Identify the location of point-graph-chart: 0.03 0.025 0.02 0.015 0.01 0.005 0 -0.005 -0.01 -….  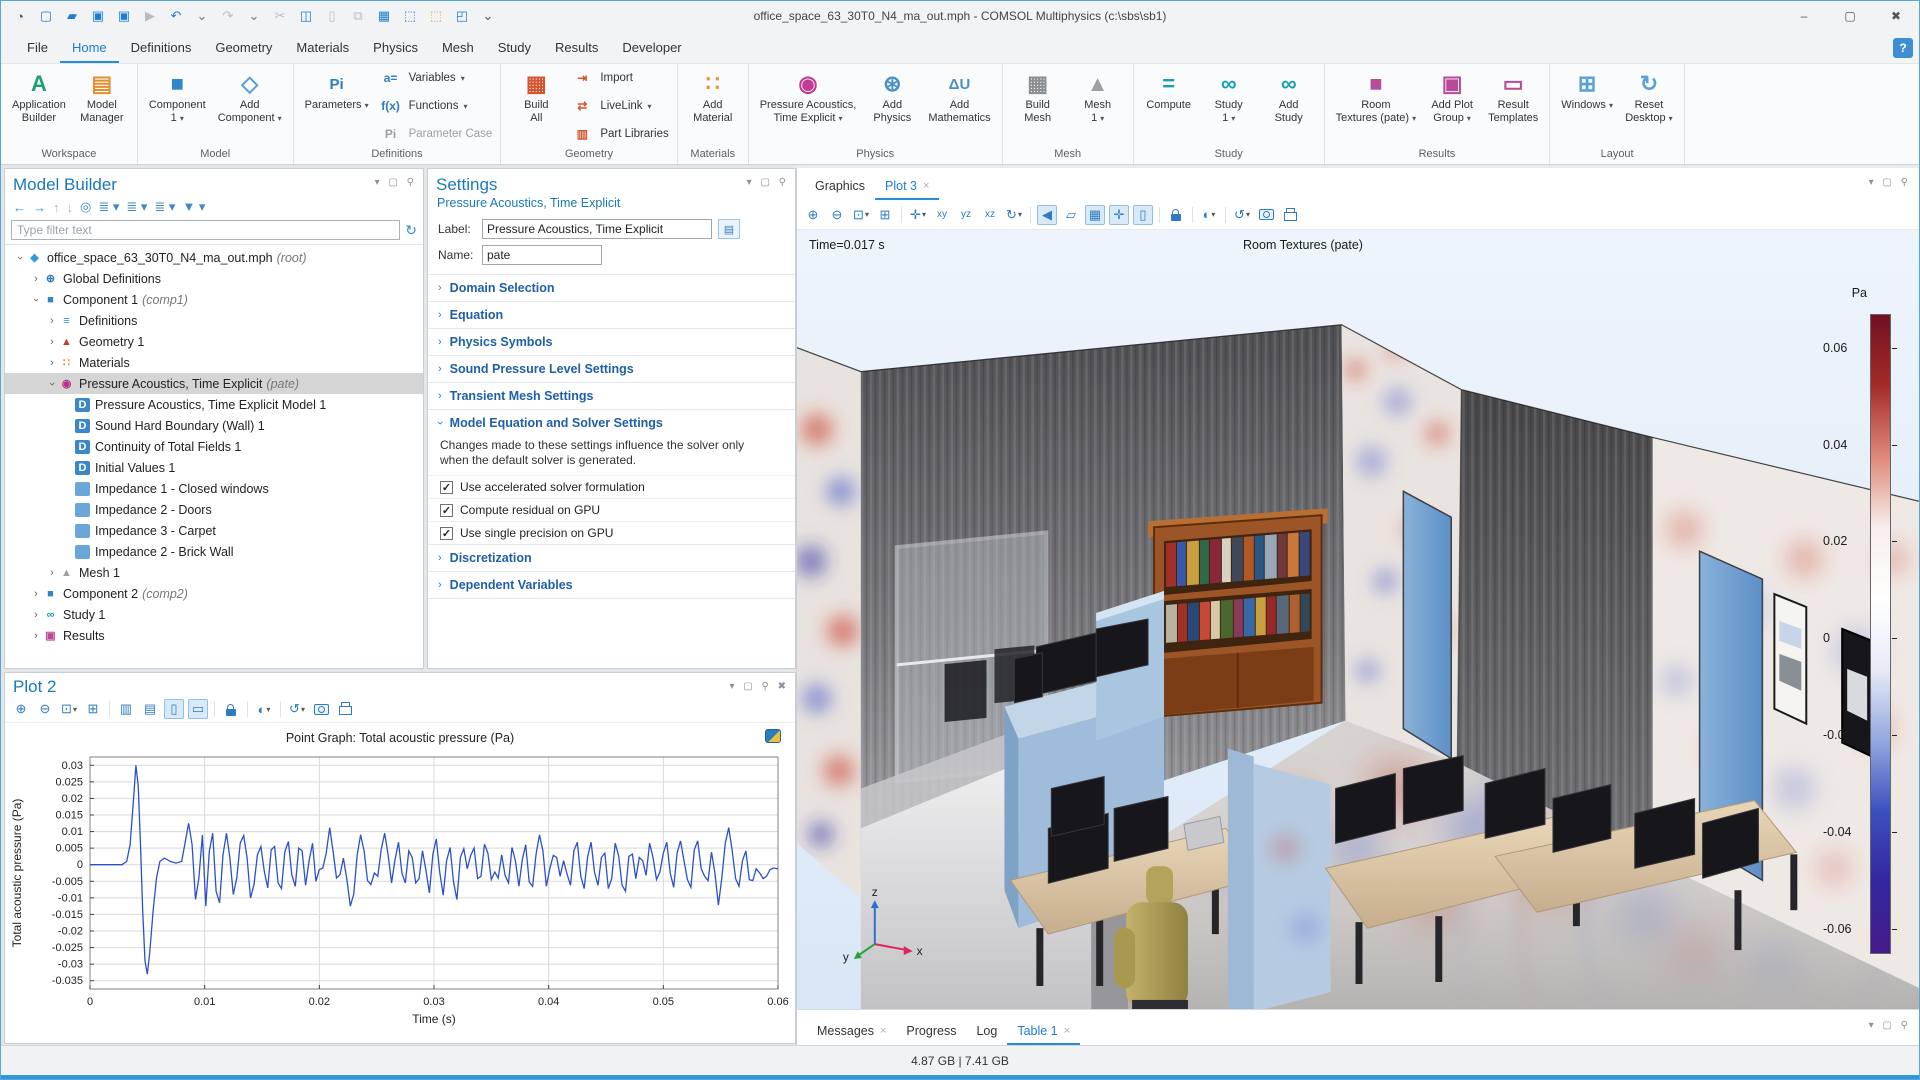
(401, 894).